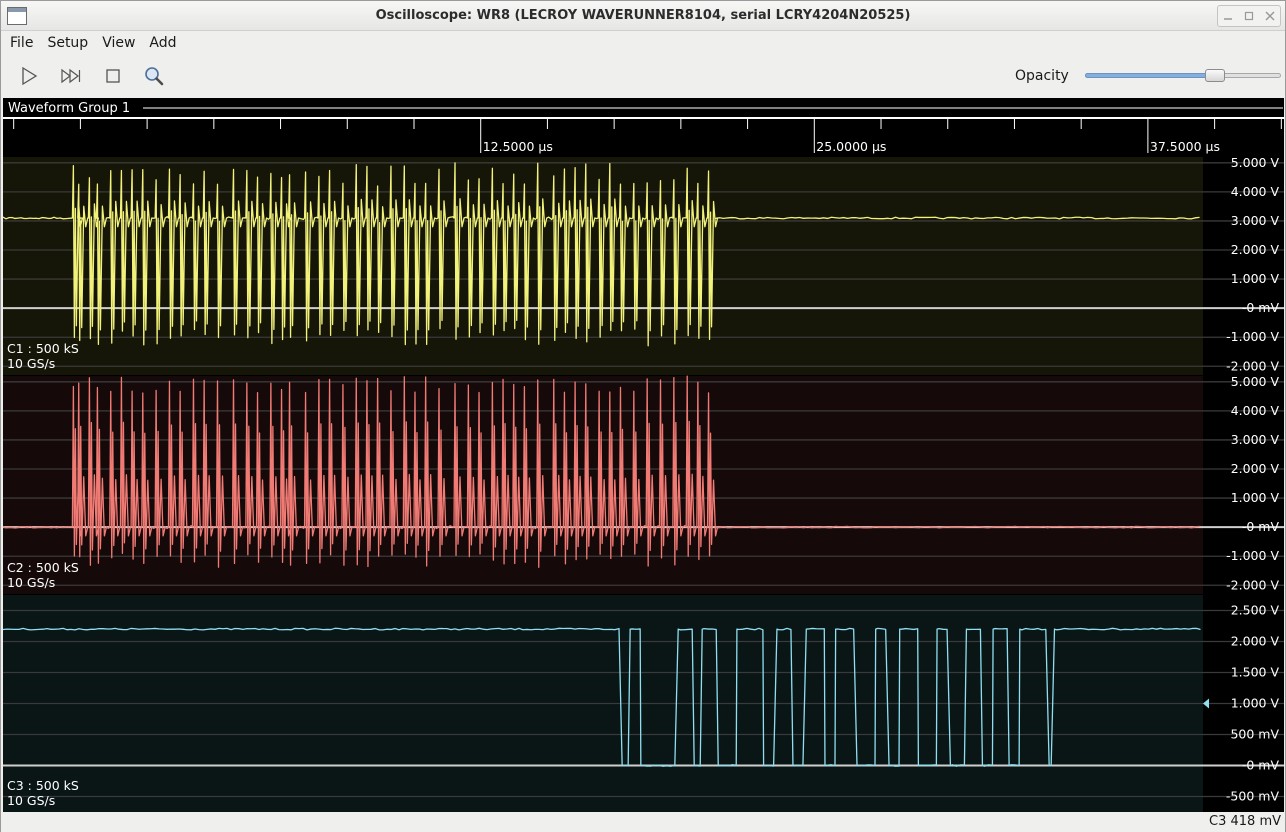 This screenshot has height=832, width=1286. I want to click on play-icon, so click(29, 76).